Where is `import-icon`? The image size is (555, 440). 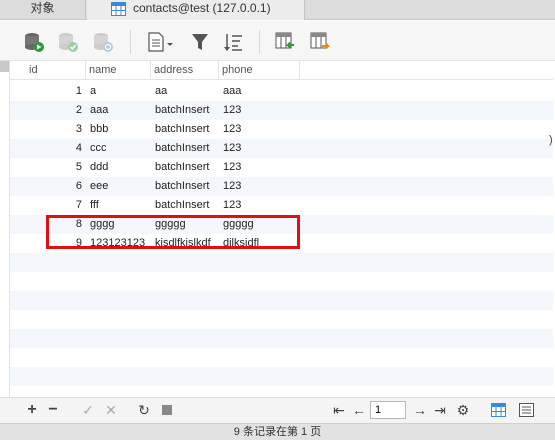 import-icon is located at coordinates (285, 42).